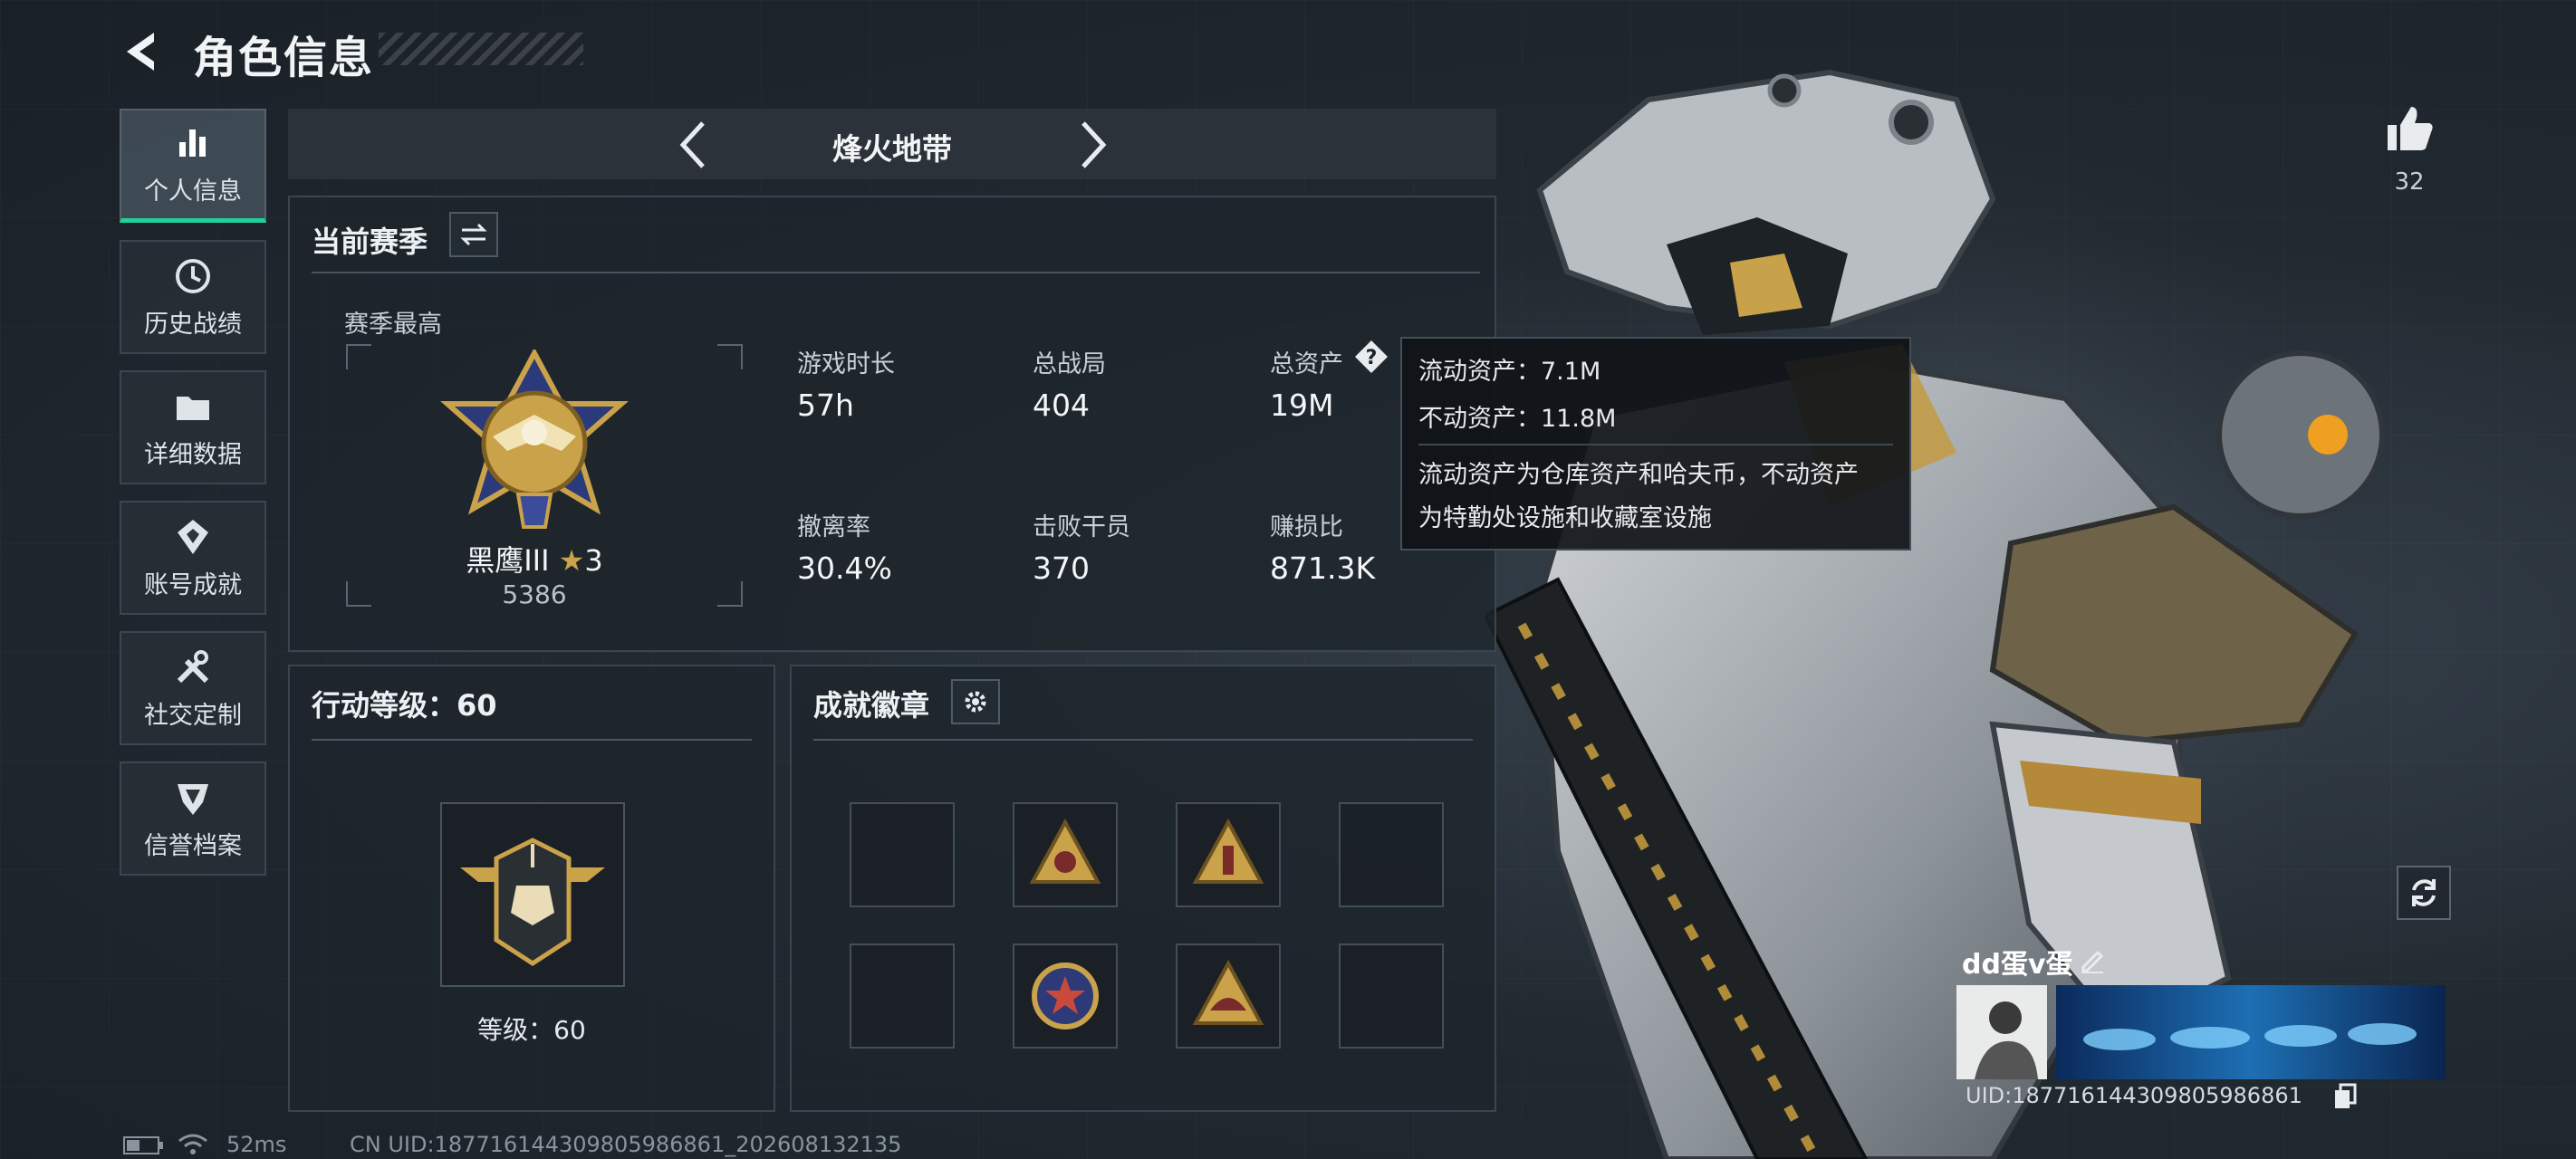 The height and width of the screenshot is (1159, 2576). What do you see at coordinates (534, 594) in the screenshot?
I see `rank-score: 5386` at bounding box center [534, 594].